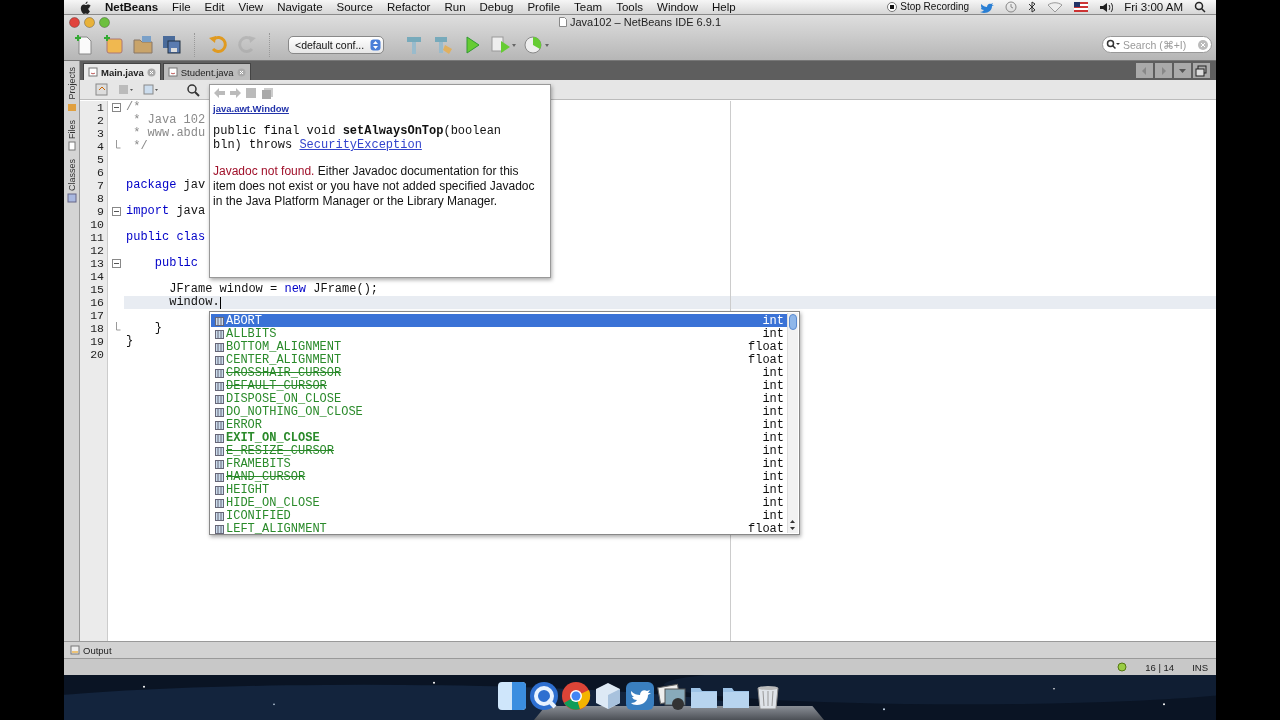 This screenshot has height=720, width=1280. I want to click on completion-item: DO_NOTHING_ON_CLOSE int, so click(499, 411).